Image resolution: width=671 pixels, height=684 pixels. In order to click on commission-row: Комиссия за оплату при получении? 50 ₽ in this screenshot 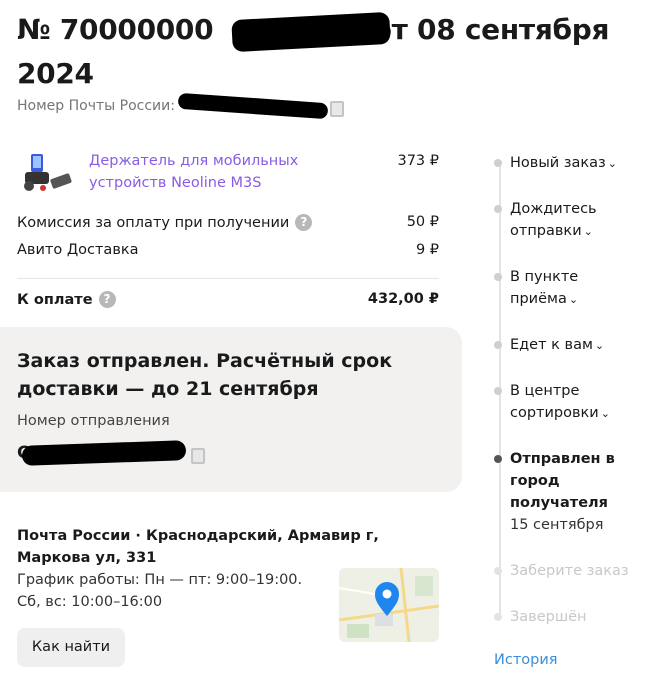, I will do `click(228, 222)`.